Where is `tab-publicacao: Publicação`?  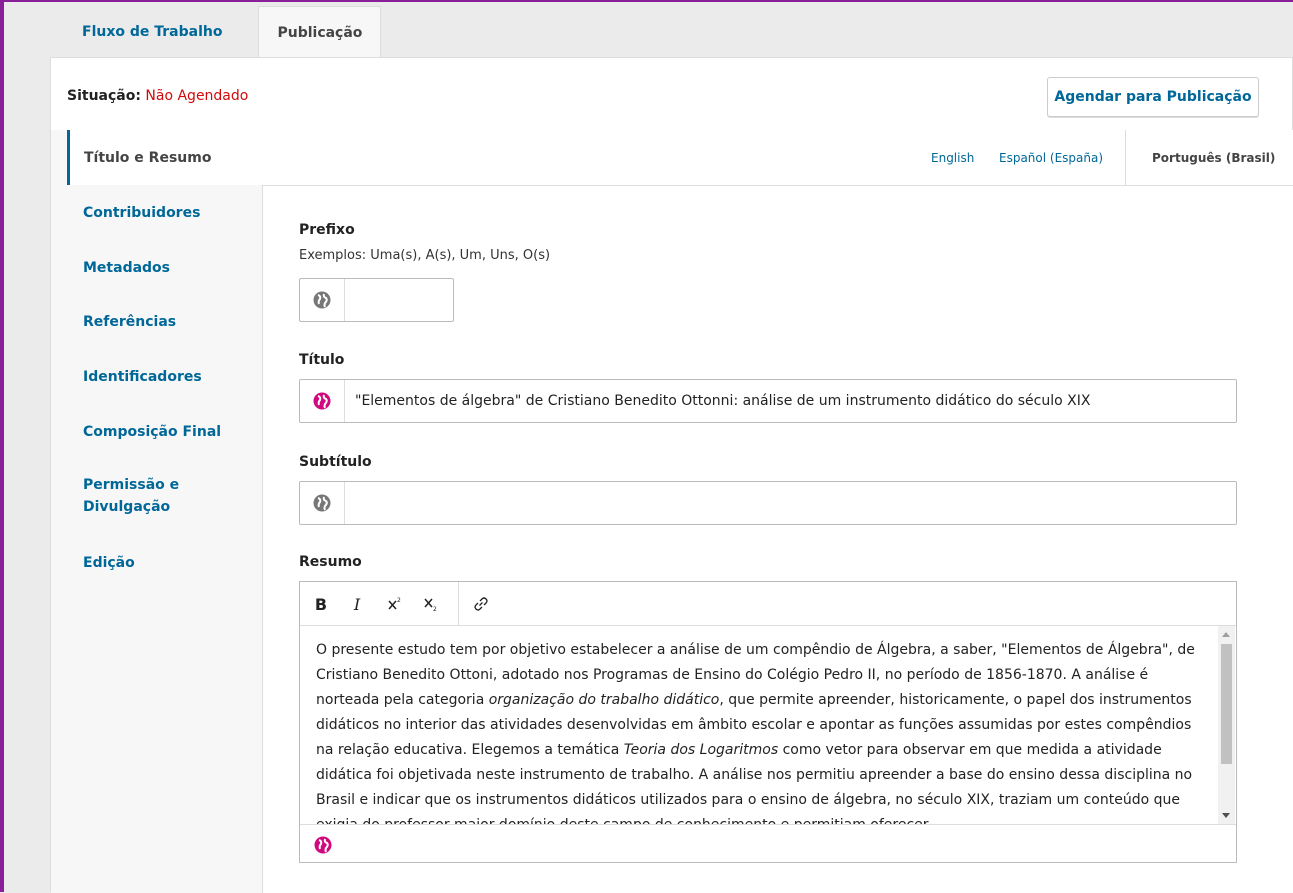
tab-publicacao: Publicação is located at coordinates (320, 32).